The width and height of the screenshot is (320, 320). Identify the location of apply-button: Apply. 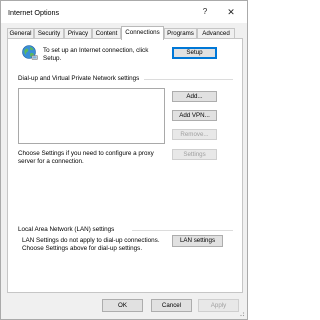
(218, 305).